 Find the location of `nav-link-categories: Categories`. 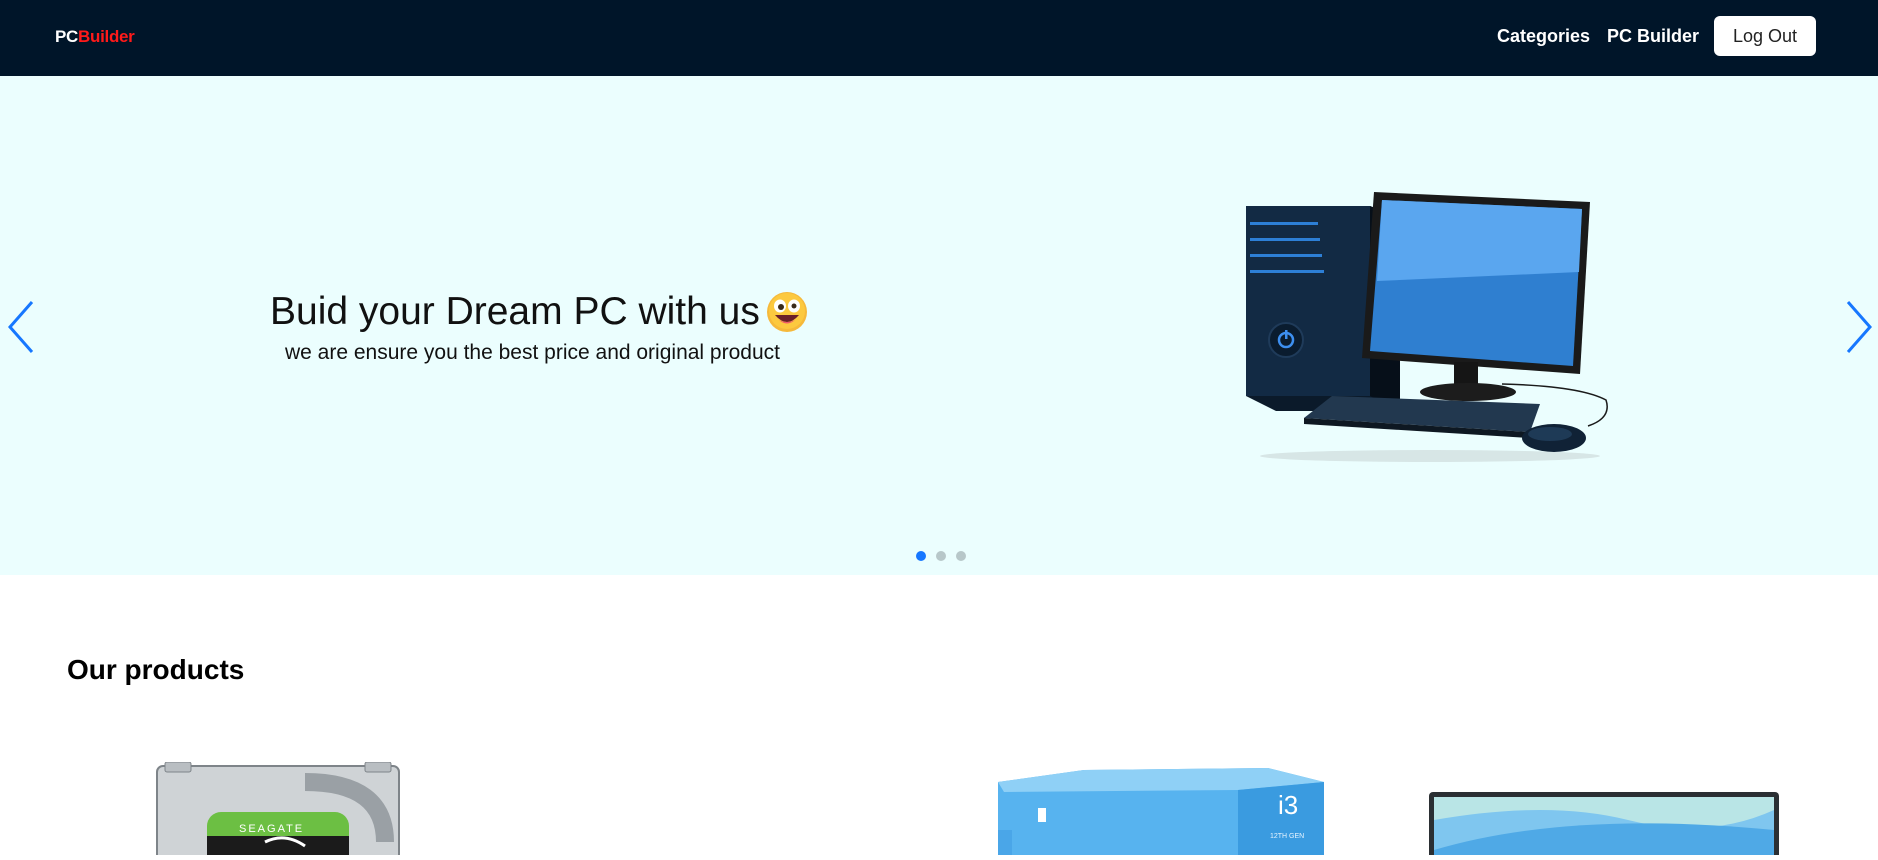

nav-link-categories: Categories is located at coordinates (1543, 36).